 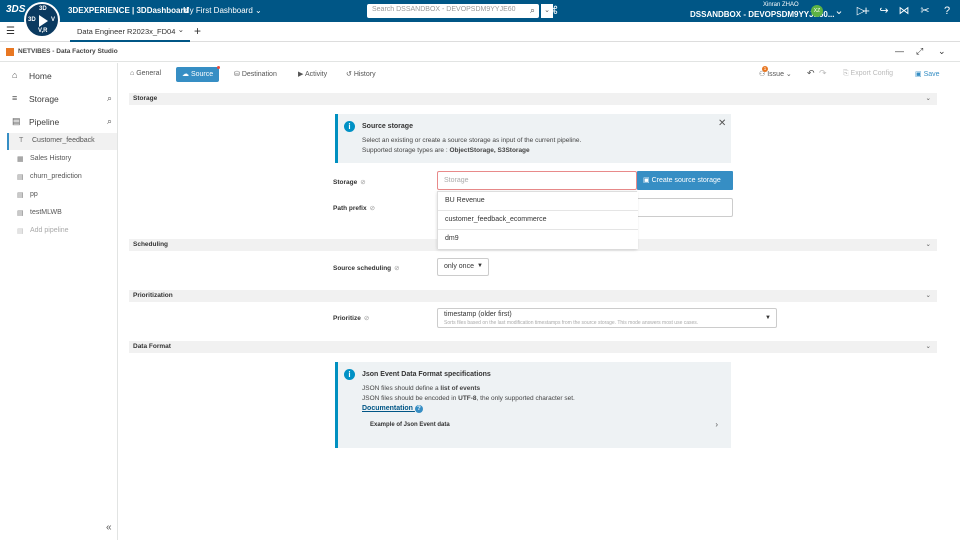 I want to click on table-icon: ▦, so click(x=20, y=159).